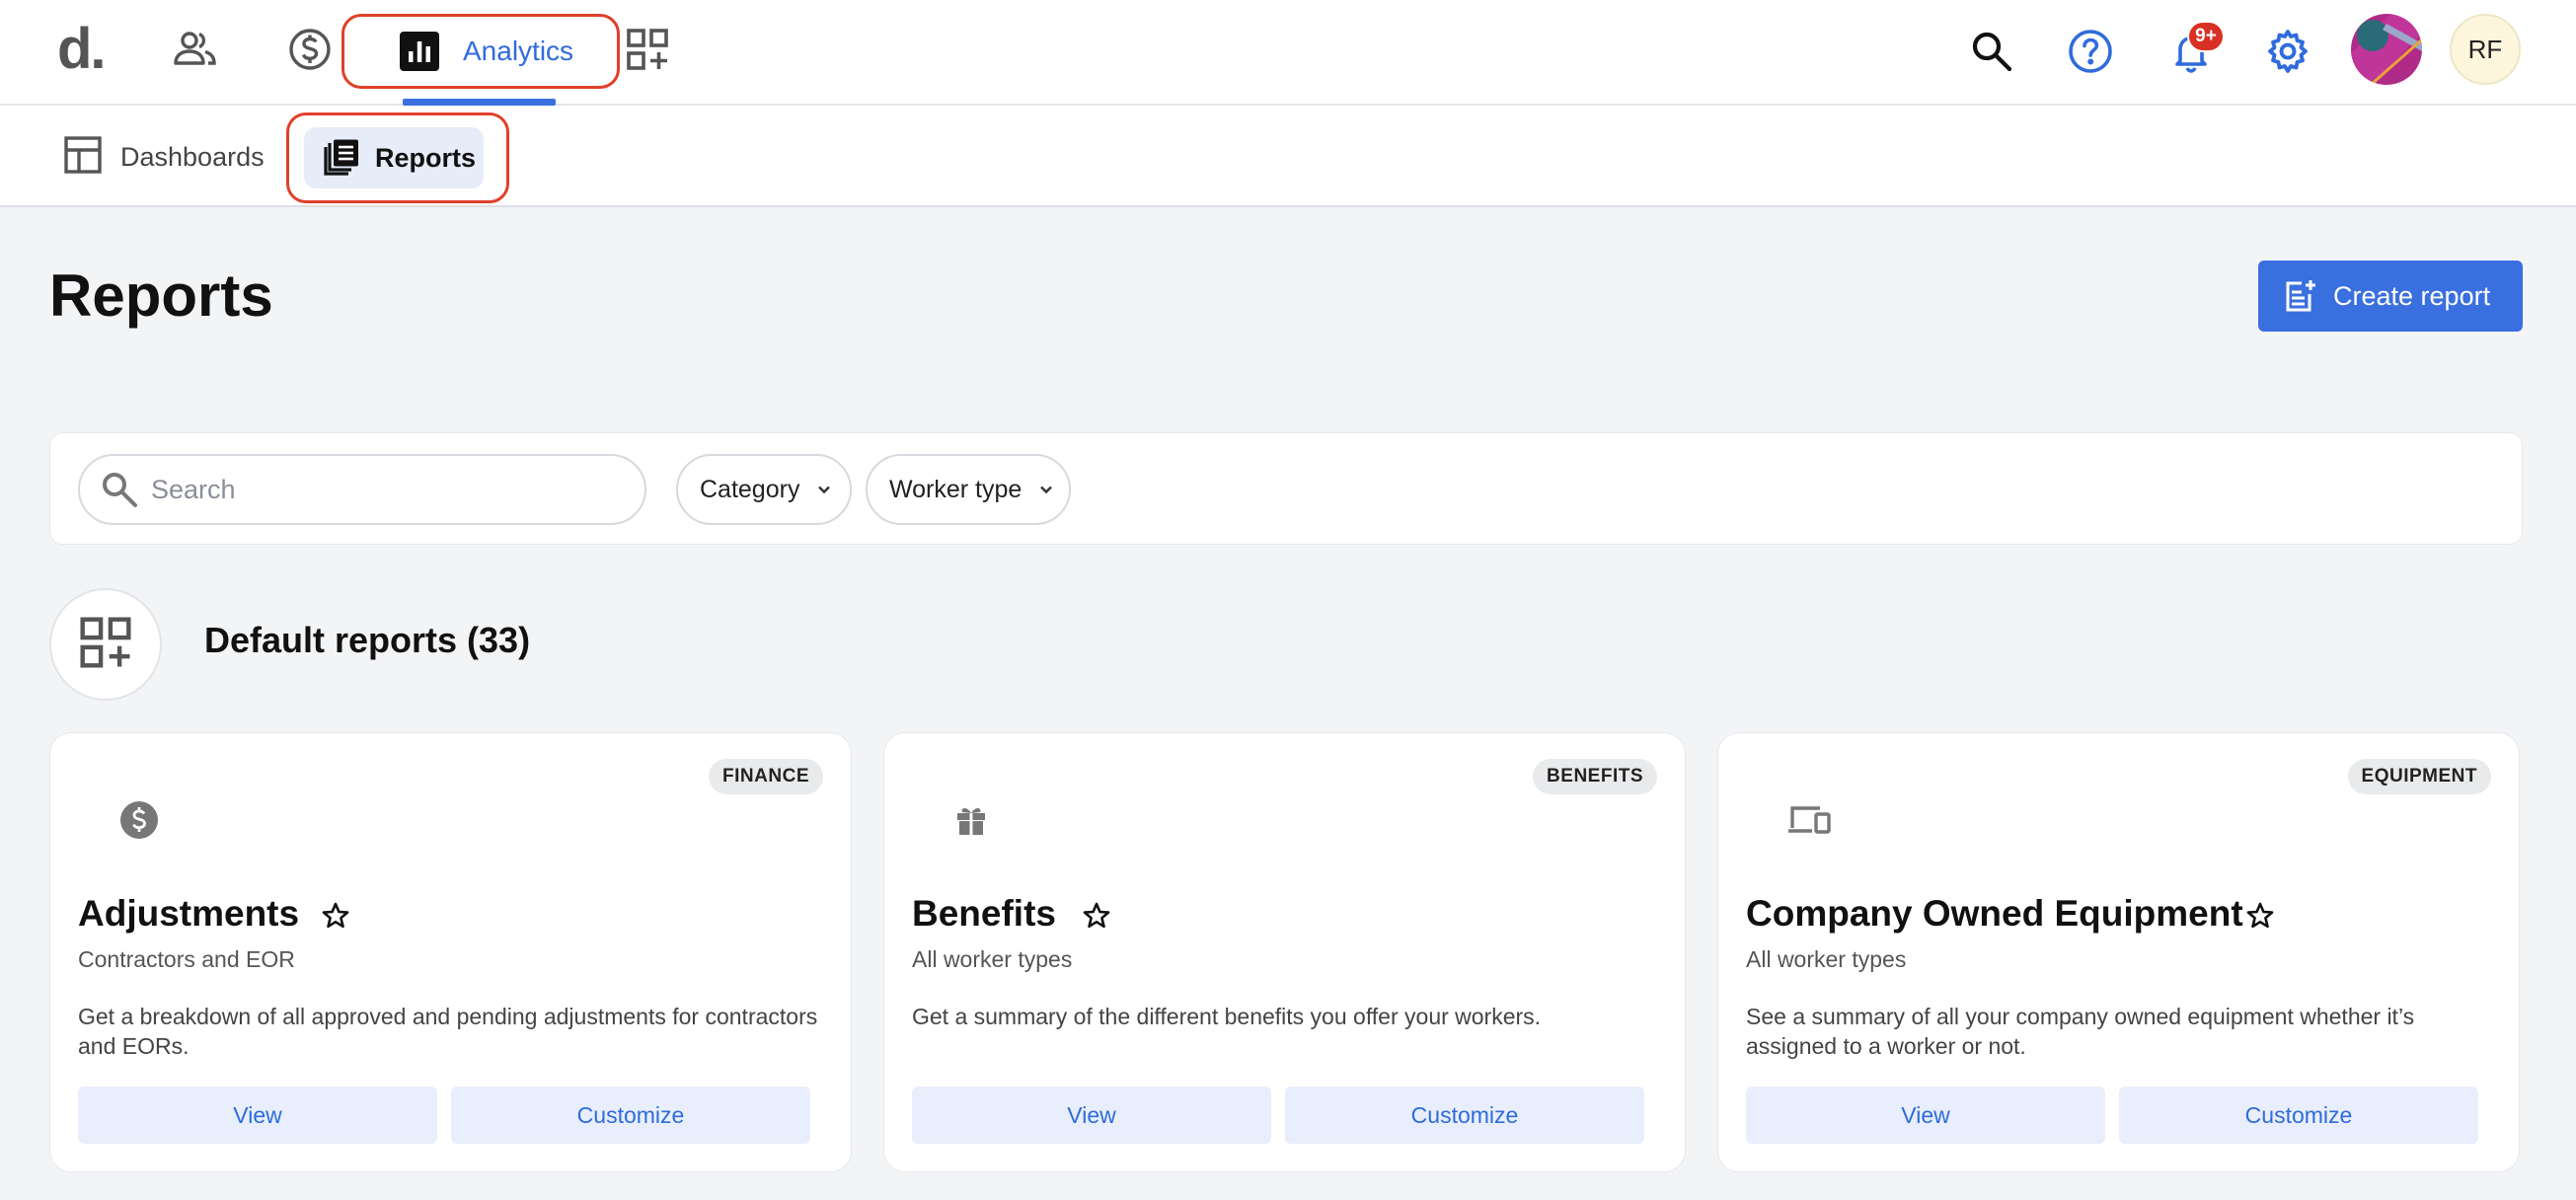 This screenshot has width=2576, height=1200. What do you see at coordinates (2206, 36) in the screenshot?
I see `notification-count-badge: 9+` at bounding box center [2206, 36].